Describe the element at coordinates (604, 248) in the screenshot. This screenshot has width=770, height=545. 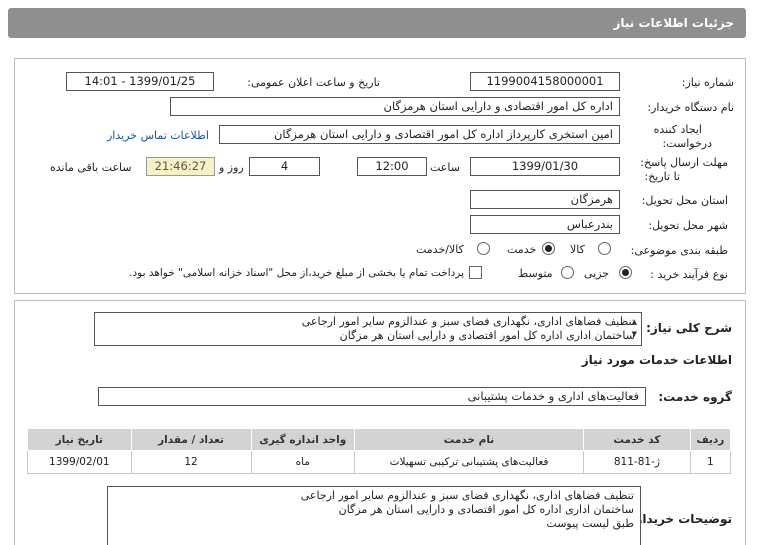
I see `category-goods-radio` at that location.